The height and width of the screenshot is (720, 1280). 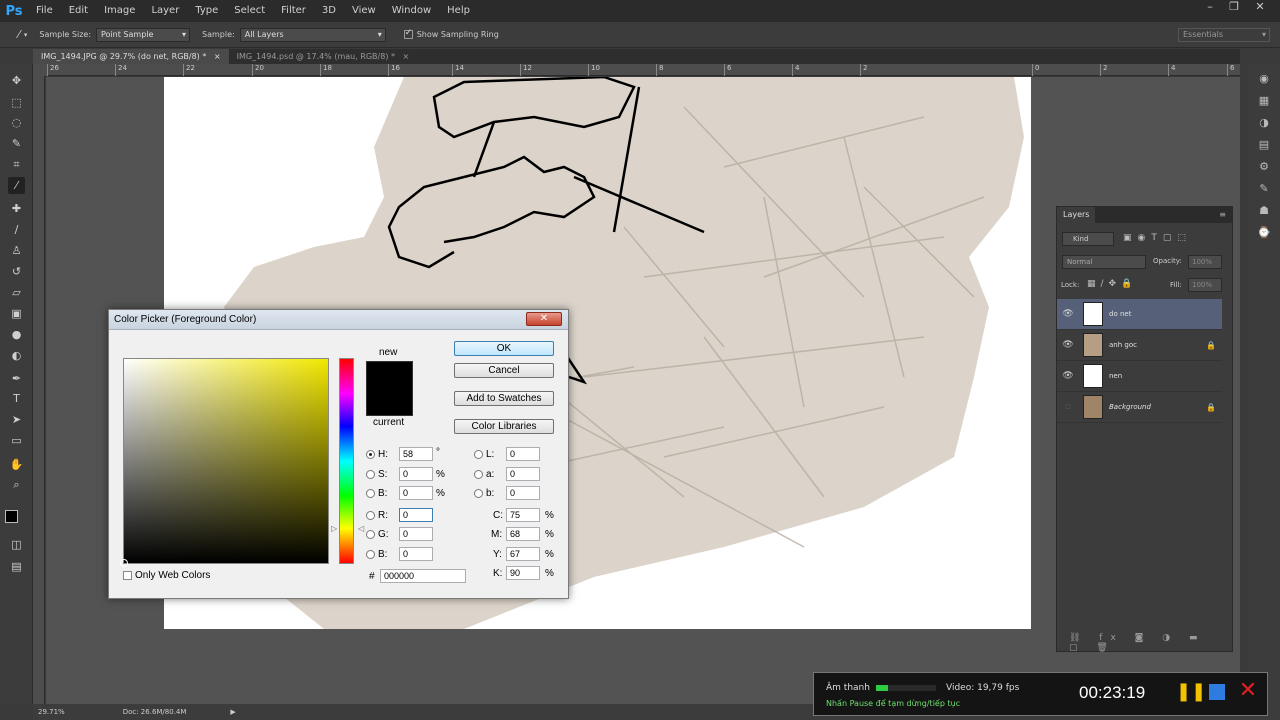 What do you see at coordinates (1264, 189) in the screenshot?
I see `brush-panel-icon: ✎` at bounding box center [1264, 189].